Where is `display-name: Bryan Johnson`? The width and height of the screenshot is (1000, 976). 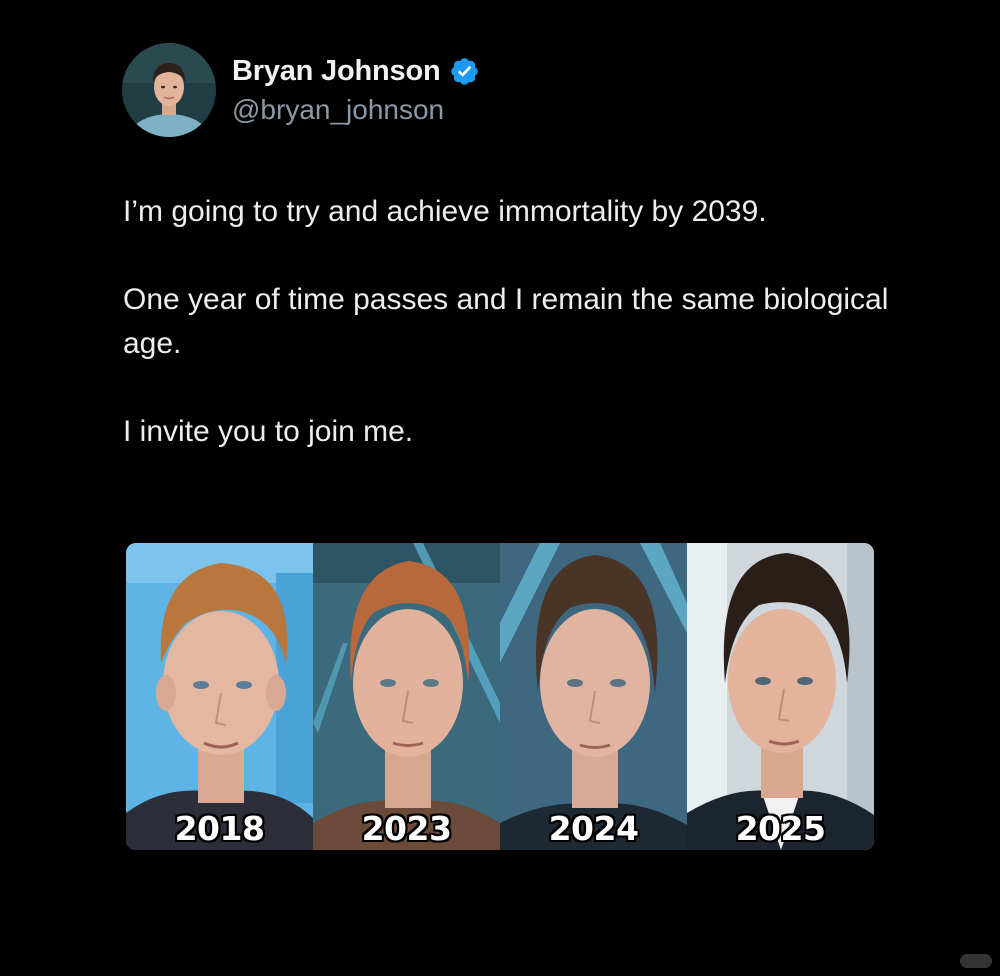
display-name: Bryan Johnson is located at coordinates (336, 71).